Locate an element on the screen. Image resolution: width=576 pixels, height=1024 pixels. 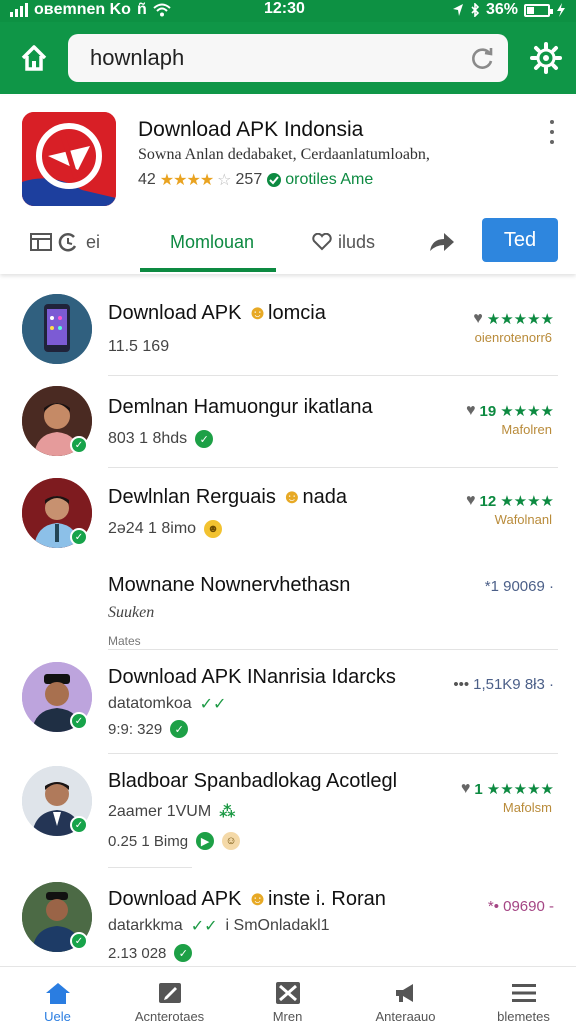
status-extra: ñ is located at coordinates (141, 9).